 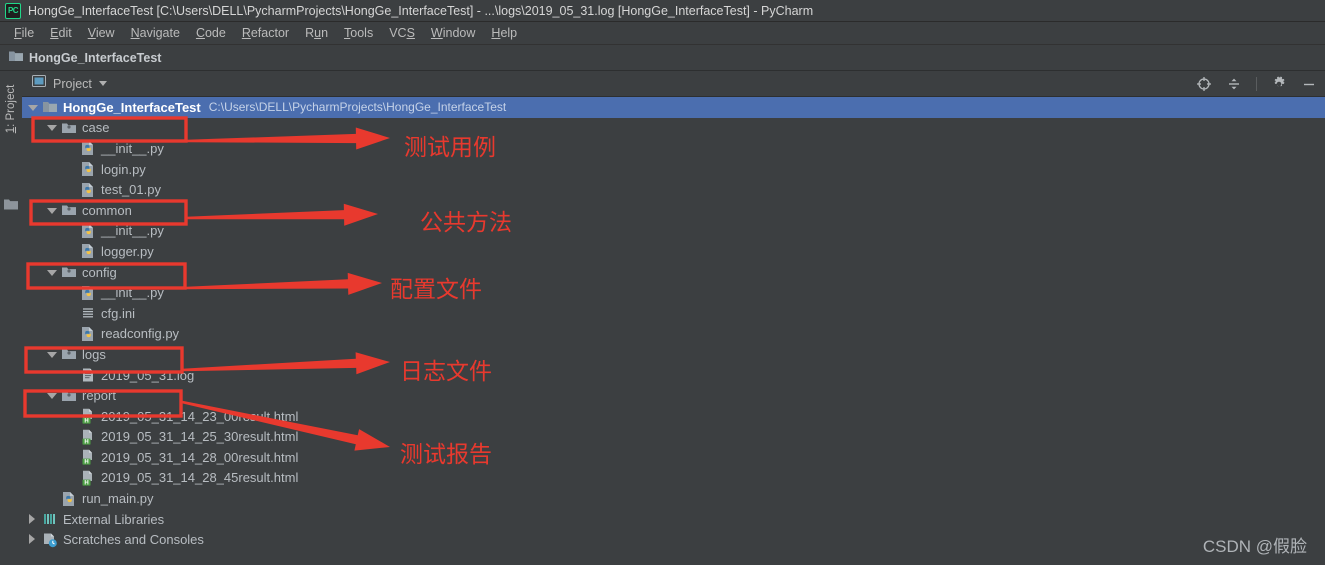 What do you see at coordinates (61, 33) in the screenshot?
I see `menu-item-edit: Edit` at bounding box center [61, 33].